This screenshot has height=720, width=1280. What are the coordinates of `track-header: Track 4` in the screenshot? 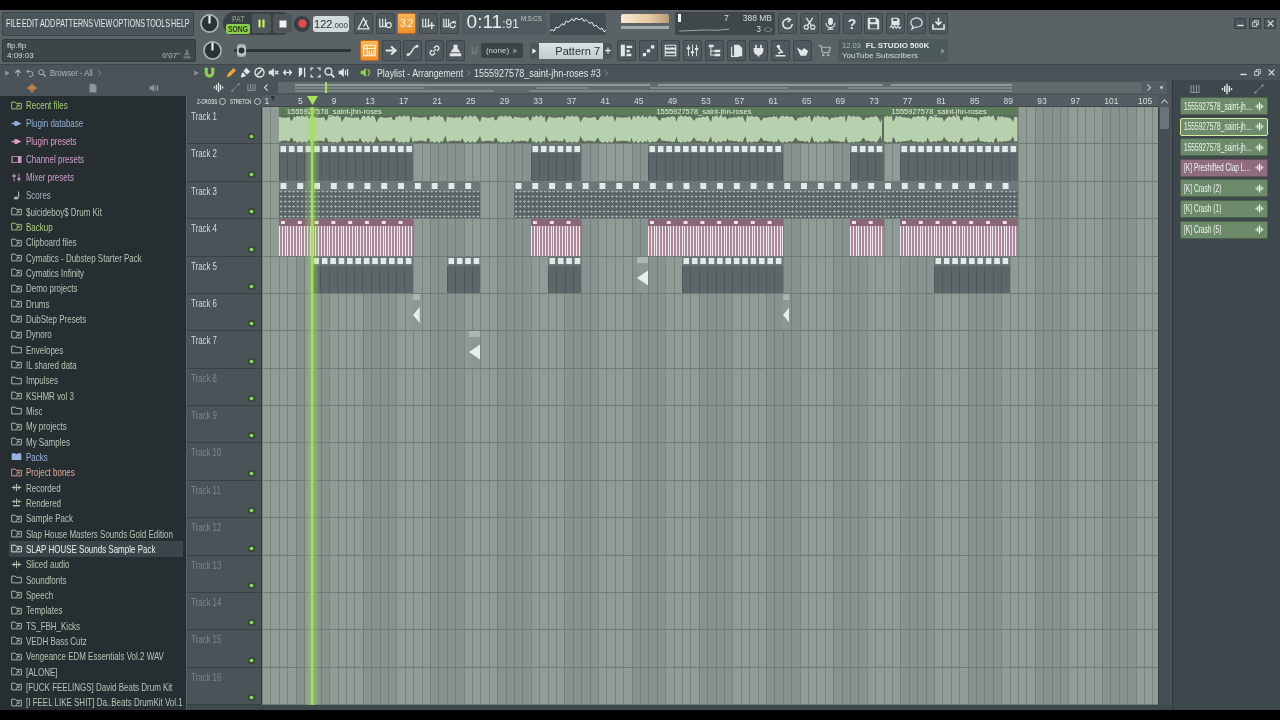 It's located at (224, 238).